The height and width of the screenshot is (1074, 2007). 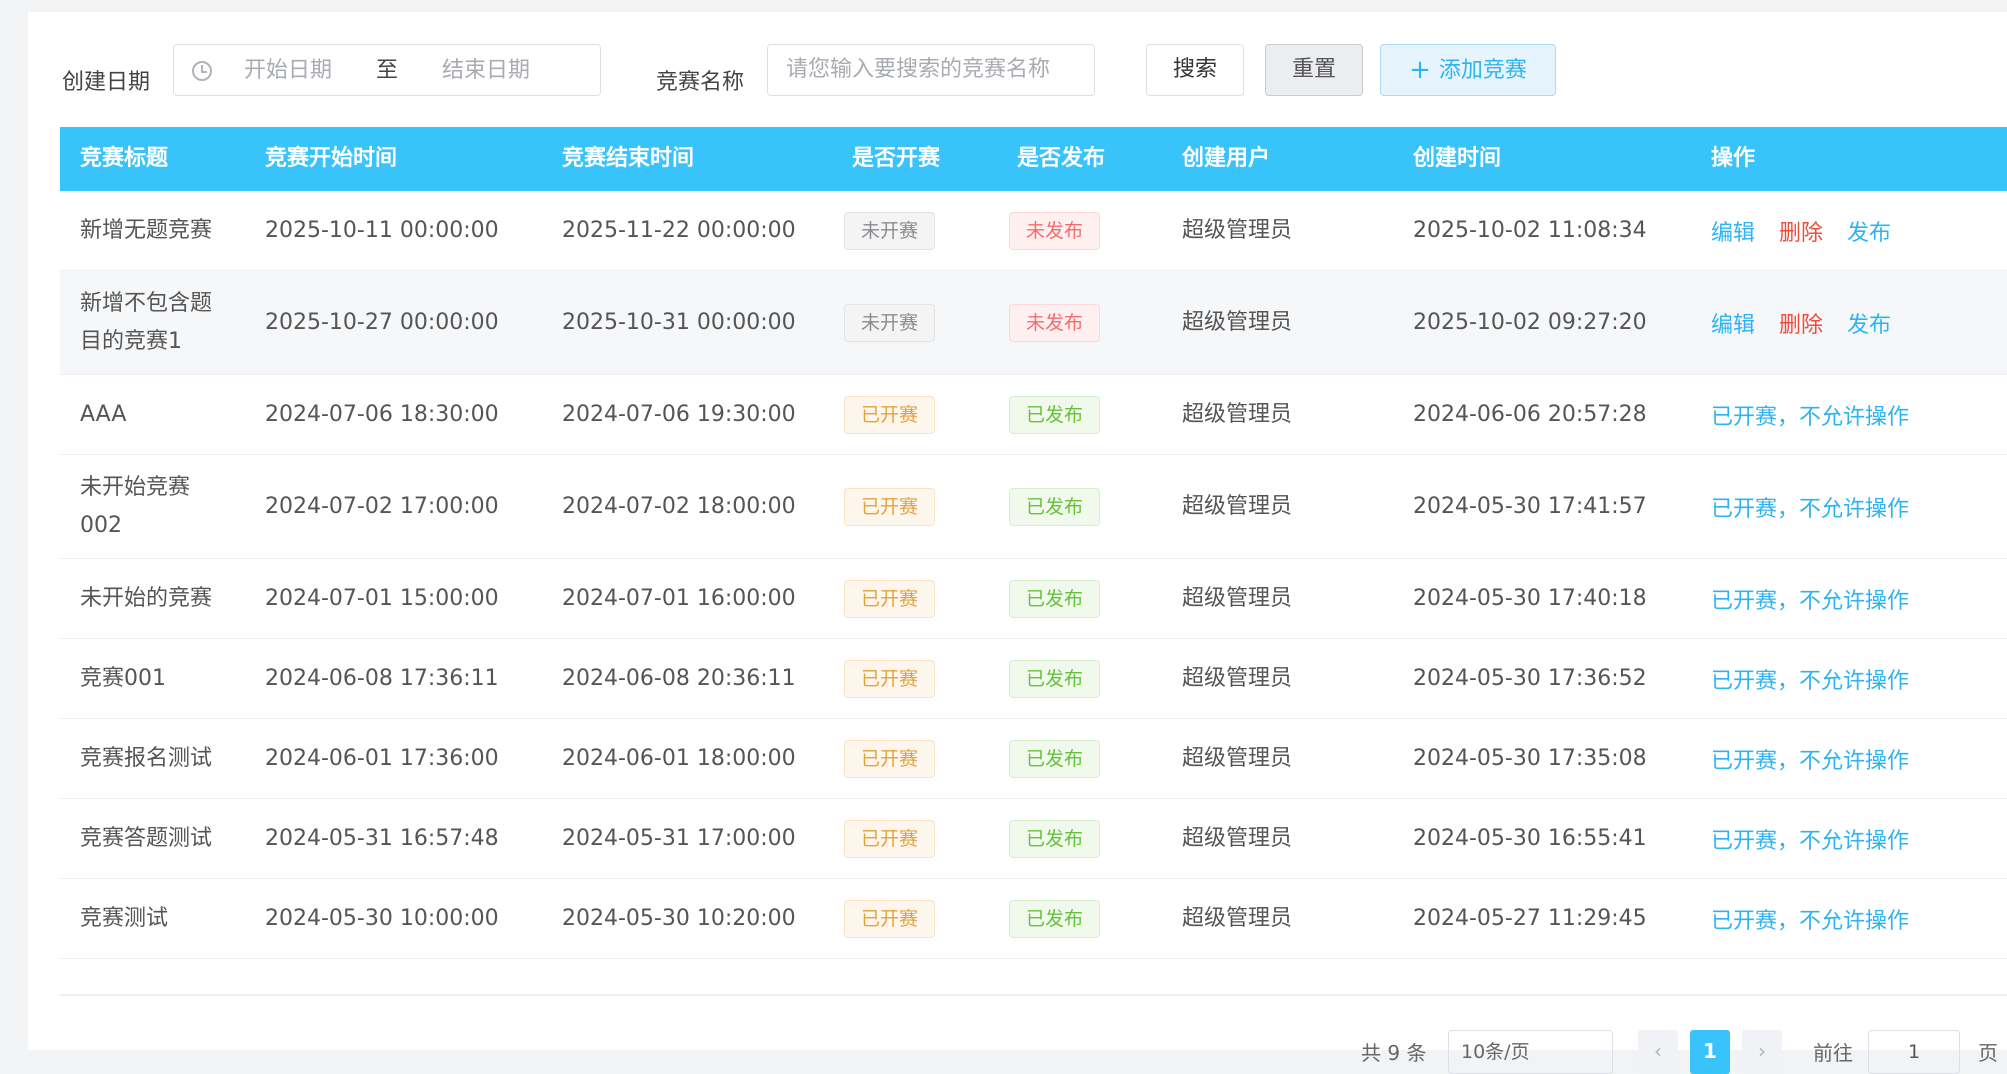 What do you see at coordinates (931, 70) in the screenshot?
I see `contest-name-input: 请您输入要搜索的竞赛名称` at bounding box center [931, 70].